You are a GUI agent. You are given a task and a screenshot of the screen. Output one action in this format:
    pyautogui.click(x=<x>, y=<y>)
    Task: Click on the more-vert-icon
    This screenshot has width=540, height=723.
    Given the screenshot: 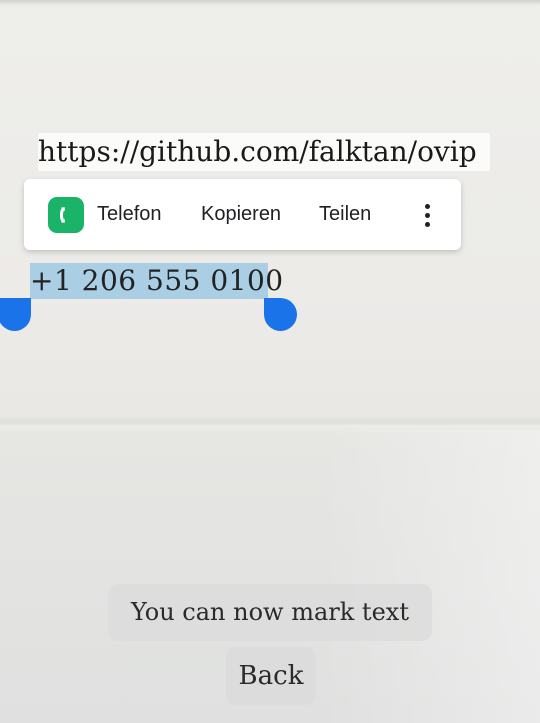 What is the action you would take?
    pyautogui.click(x=427, y=215)
    